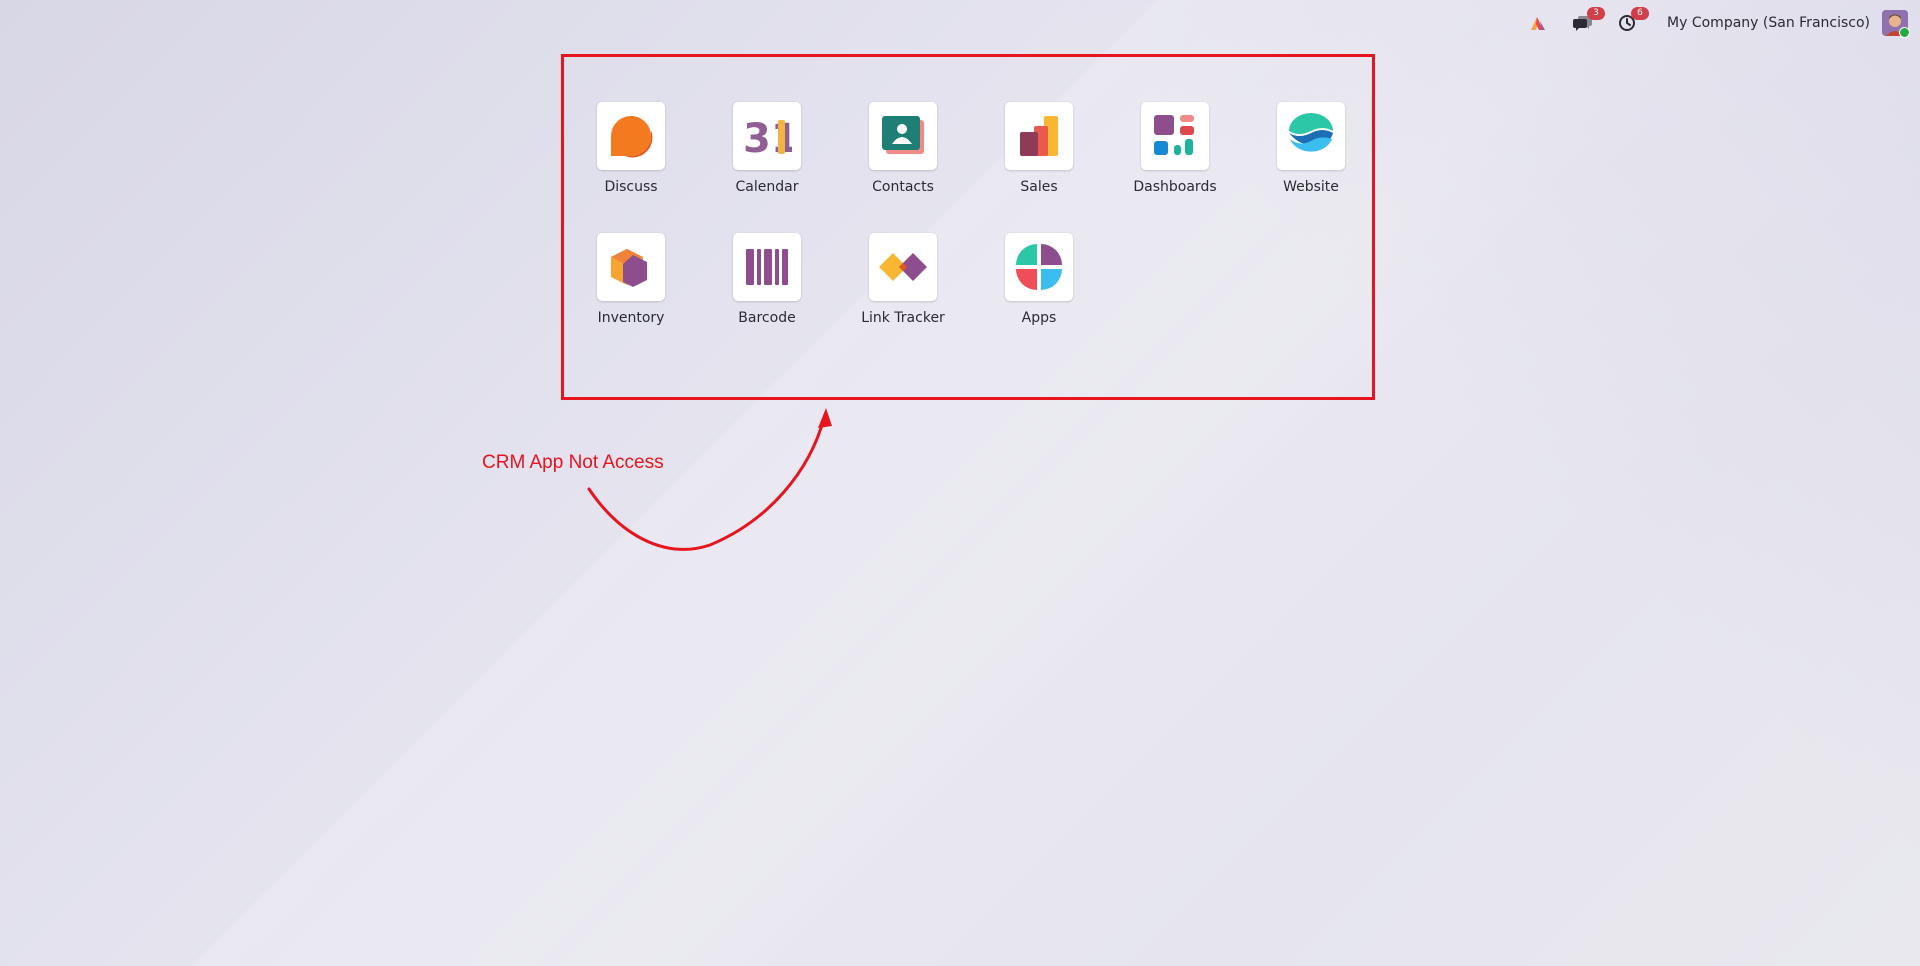 The image size is (1920, 966). I want to click on messages-badge: 3, so click(1596, 13).